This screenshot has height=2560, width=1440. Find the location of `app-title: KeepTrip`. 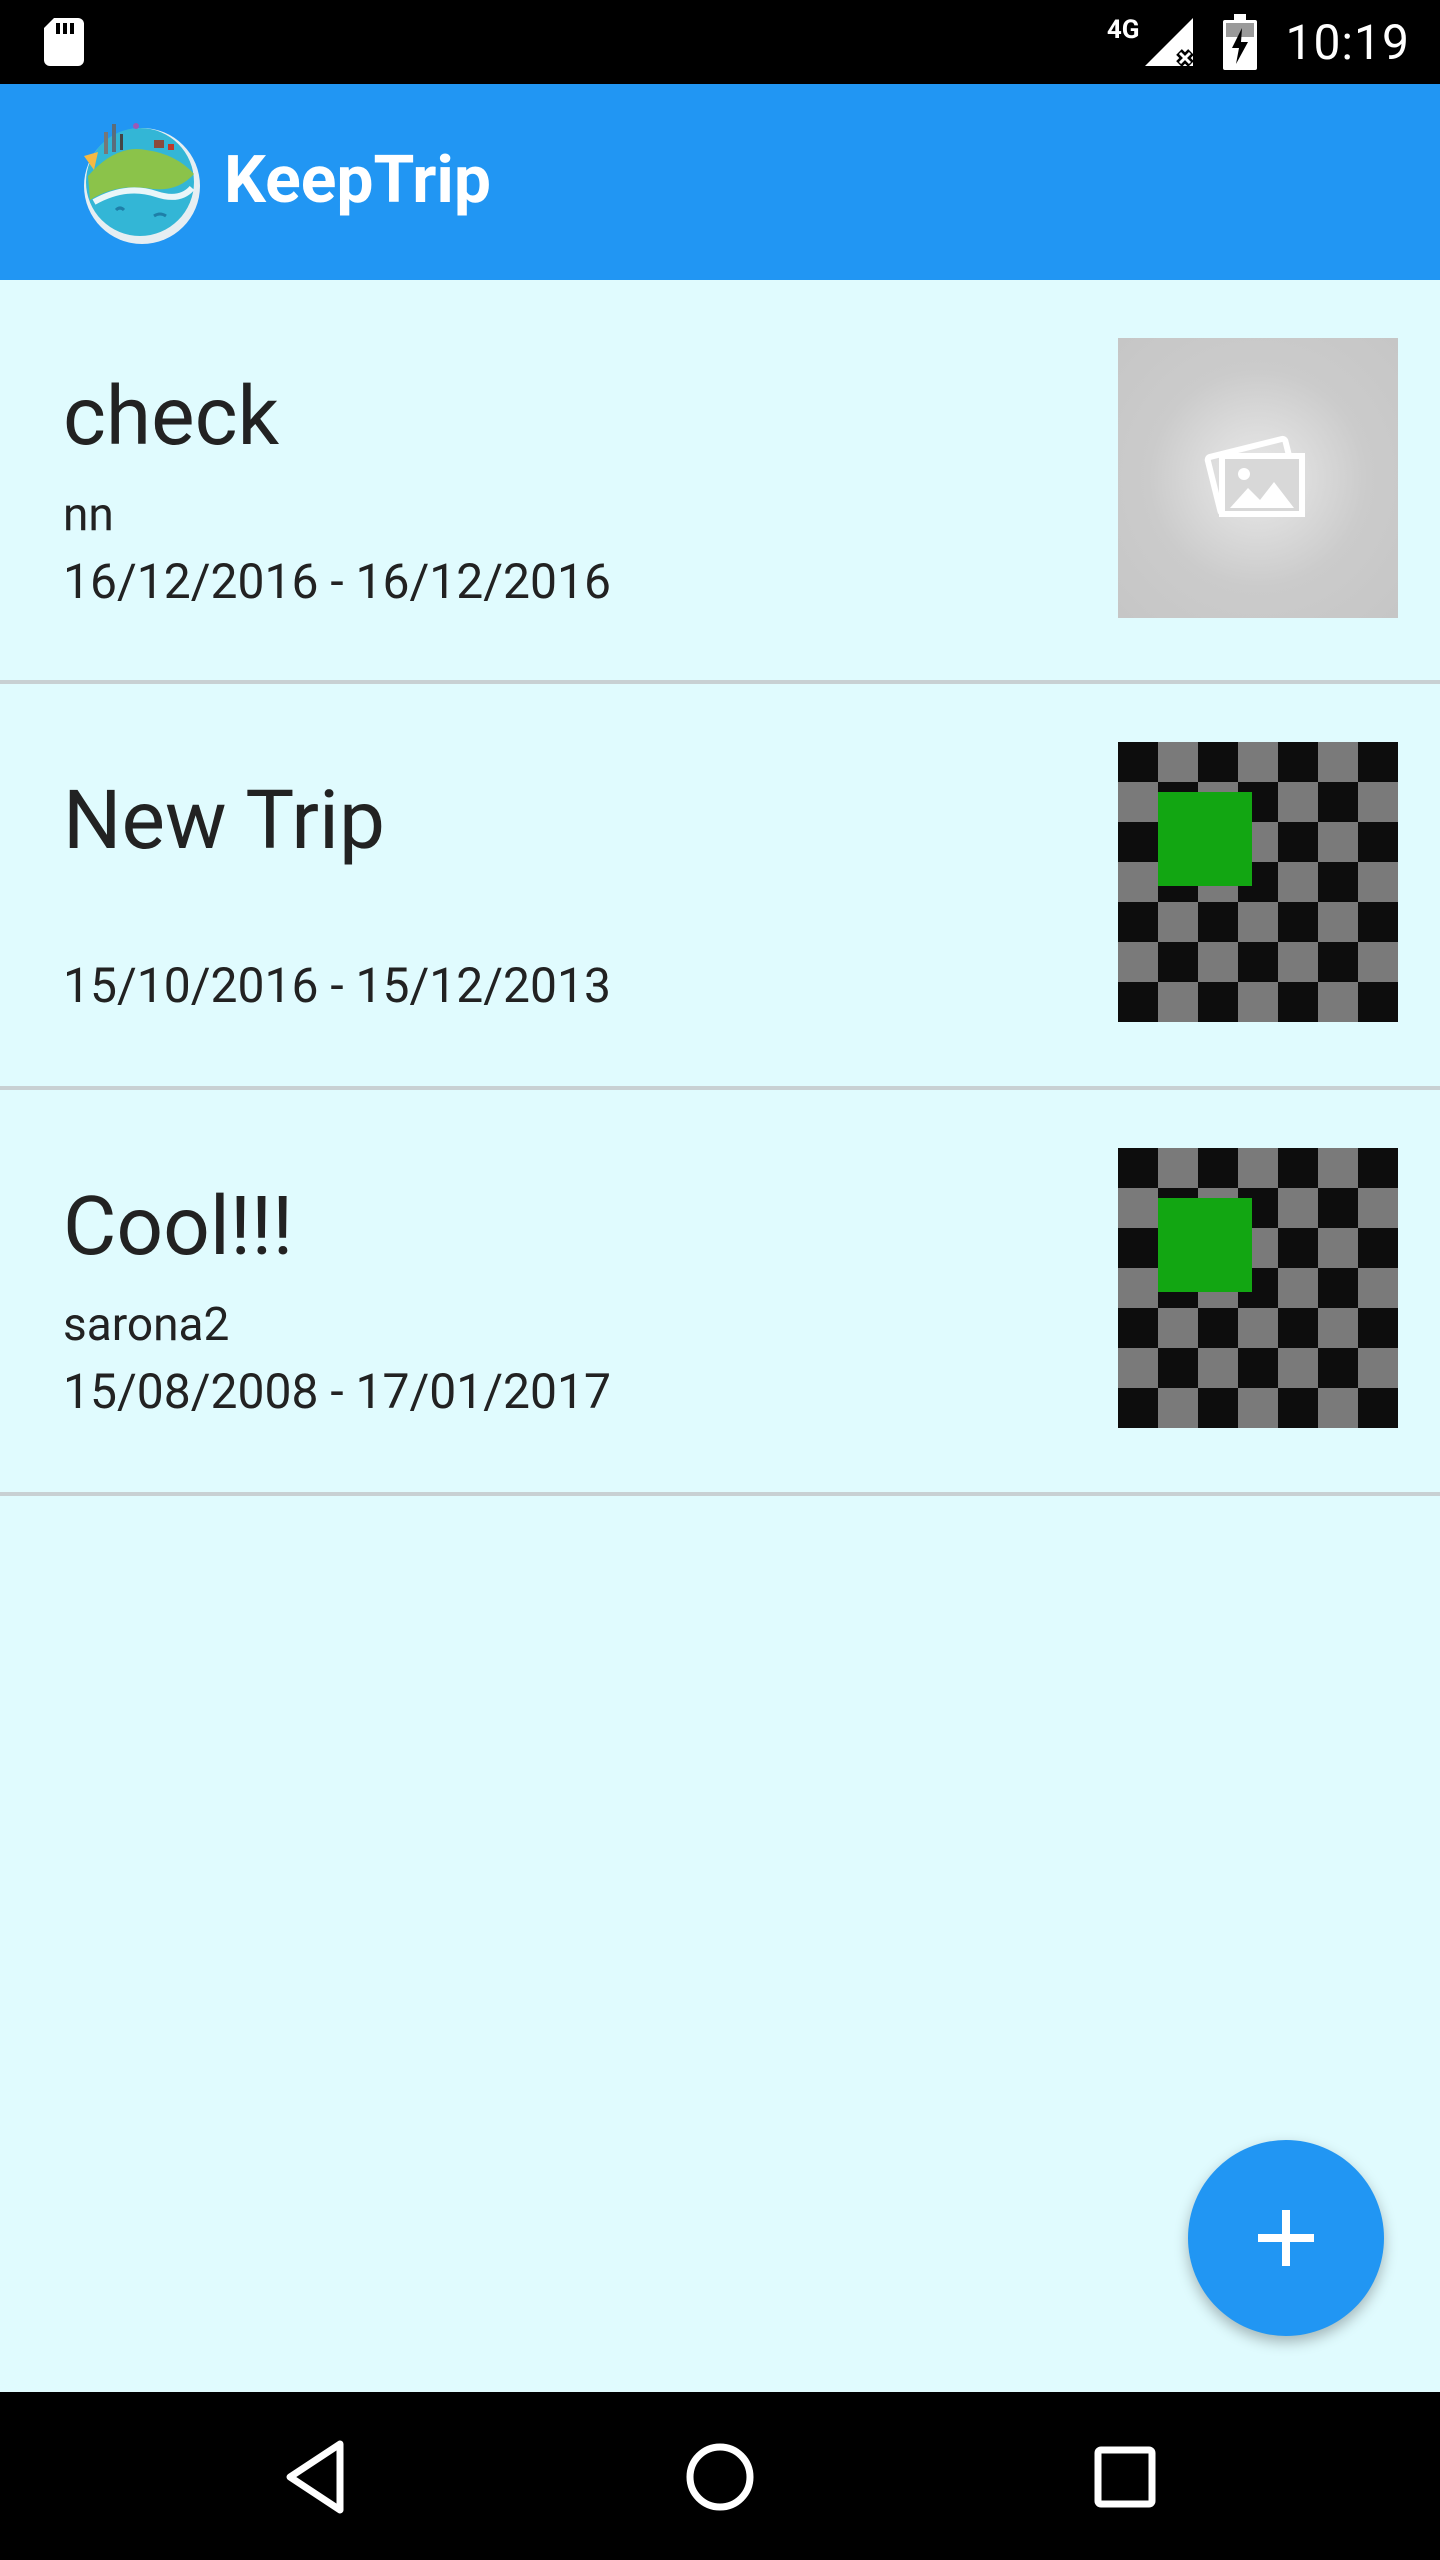

app-title: KeepTrip is located at coordinates (357, 180).